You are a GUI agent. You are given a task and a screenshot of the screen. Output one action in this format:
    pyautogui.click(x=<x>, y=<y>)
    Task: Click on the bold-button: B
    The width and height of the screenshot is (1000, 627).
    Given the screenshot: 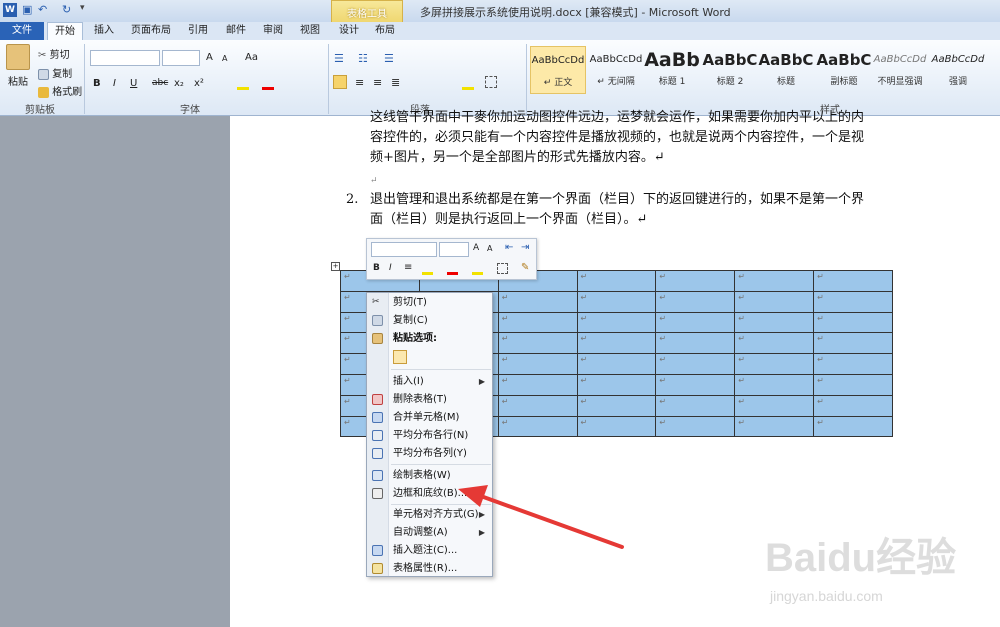 What is the action you would take?
    pyautogui.click(x=97, y=83)
    